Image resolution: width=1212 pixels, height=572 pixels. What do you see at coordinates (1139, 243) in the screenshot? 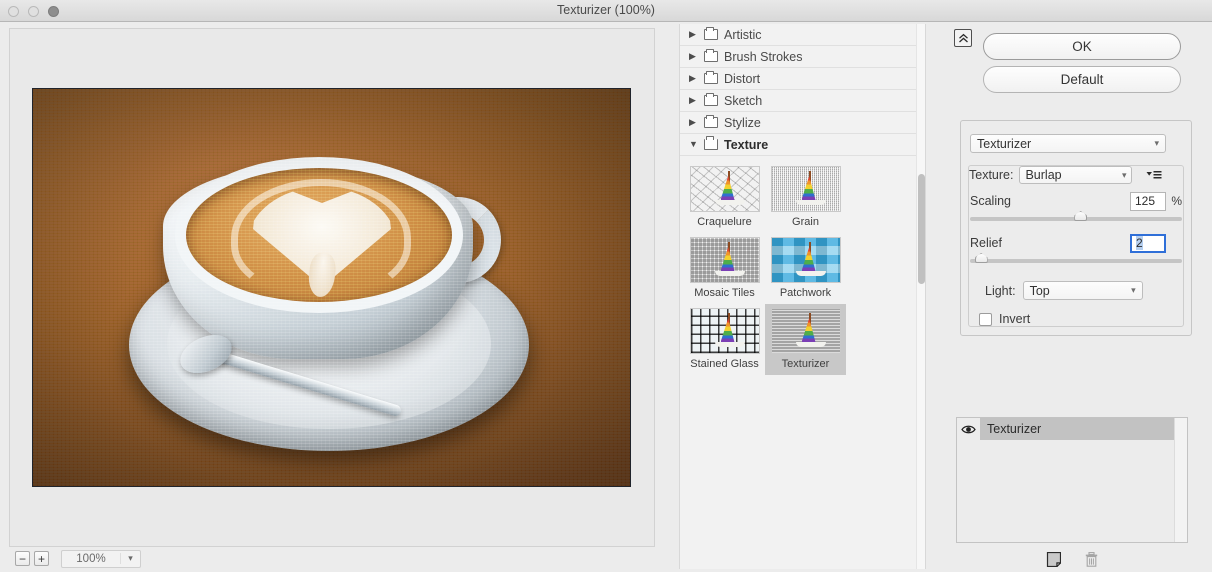
I see `relief-value: 2` at bounding box center [1139, 243].